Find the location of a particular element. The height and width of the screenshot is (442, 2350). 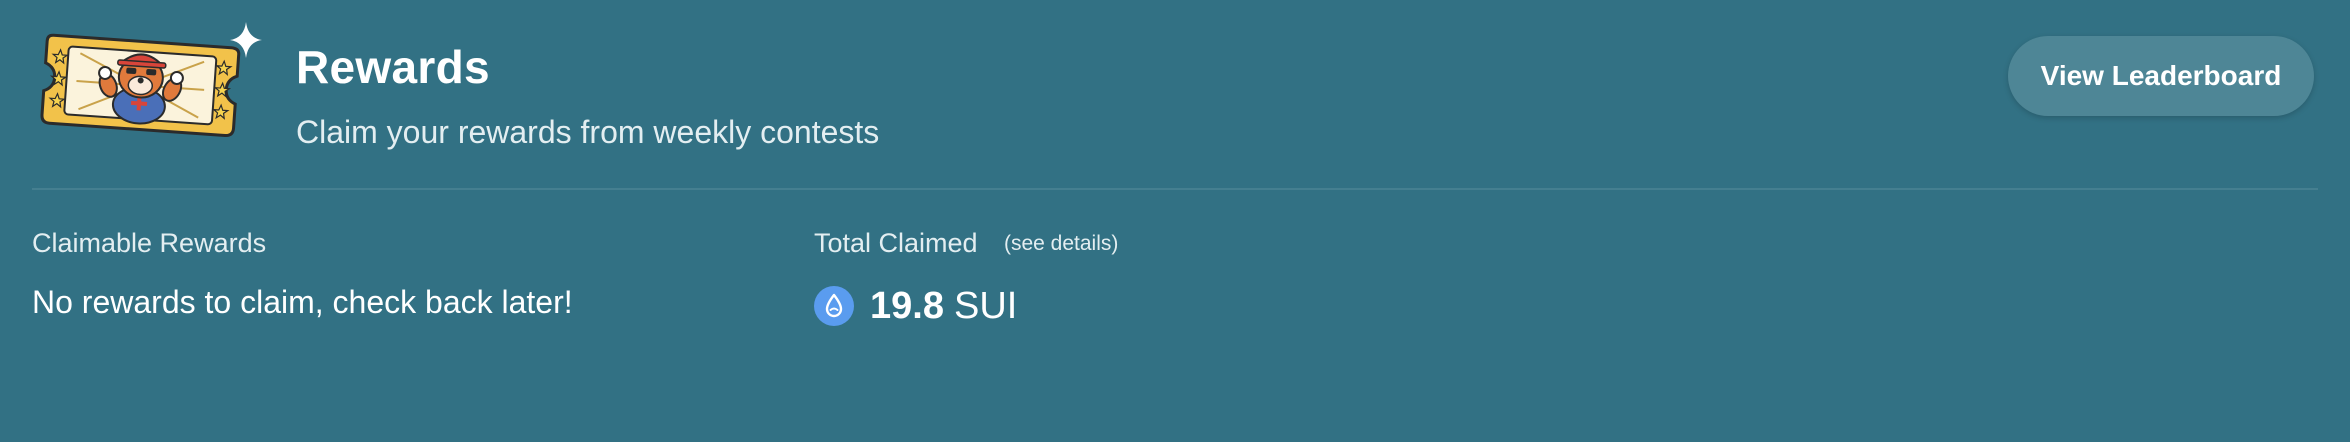

see-details-link: (see details) is located at coordinates (1061, 244).